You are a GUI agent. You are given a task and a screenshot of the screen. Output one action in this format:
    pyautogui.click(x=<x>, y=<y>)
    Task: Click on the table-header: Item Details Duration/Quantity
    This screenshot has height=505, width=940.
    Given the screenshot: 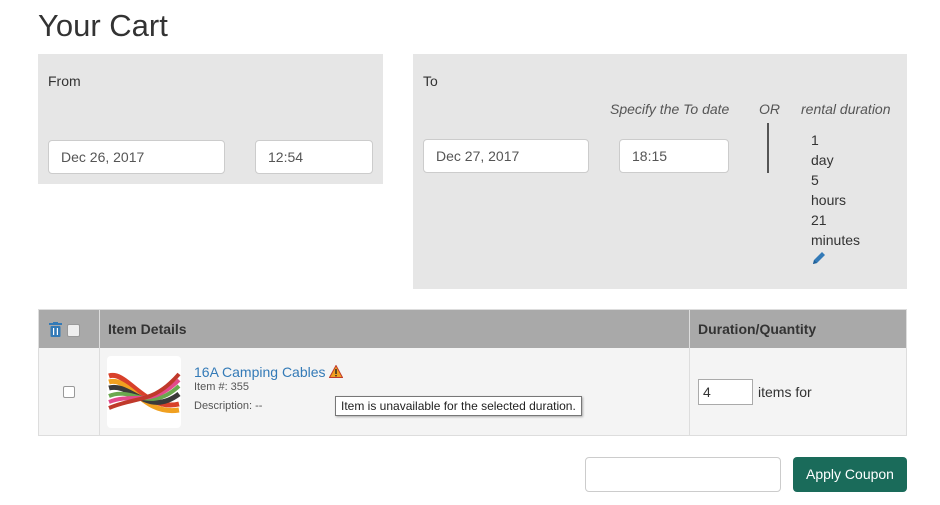 What is the action you would take?
    pyautogui.click(x=472, y=329)
    